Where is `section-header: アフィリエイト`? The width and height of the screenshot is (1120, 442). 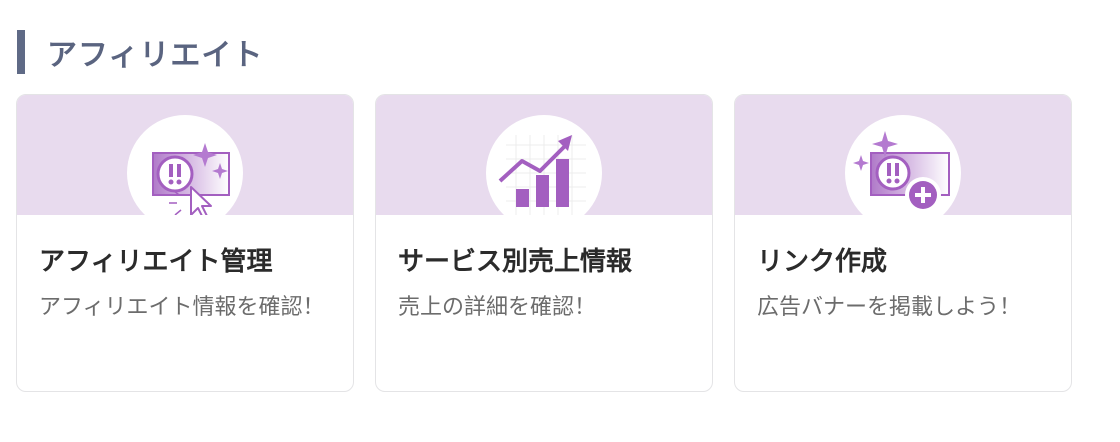
section-header: アフィリエイト is located at coordinates (140, 52).